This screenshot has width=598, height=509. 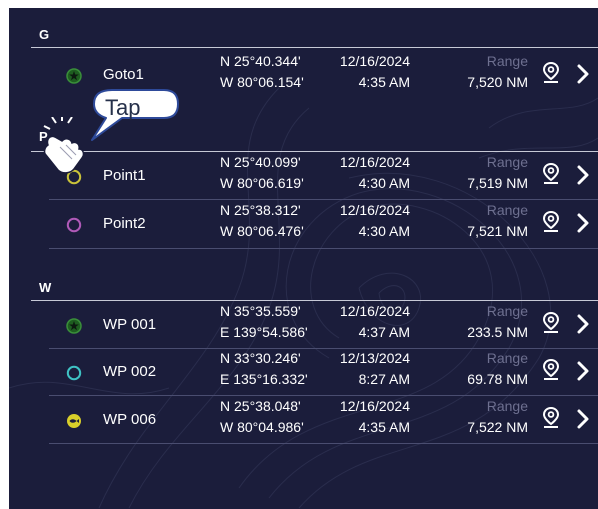 I want to click on longitude: E 135°16.332', so click(x=264, y=379).